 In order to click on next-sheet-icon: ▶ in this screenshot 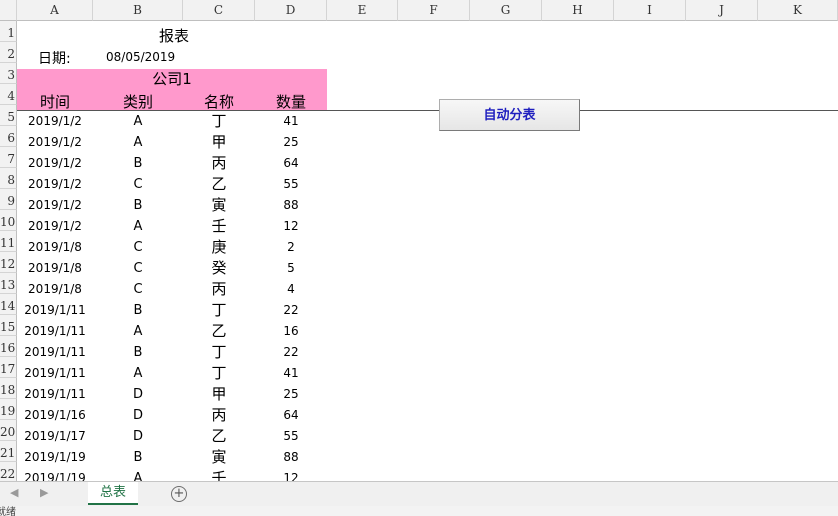, I will do `click(44, 492)`.